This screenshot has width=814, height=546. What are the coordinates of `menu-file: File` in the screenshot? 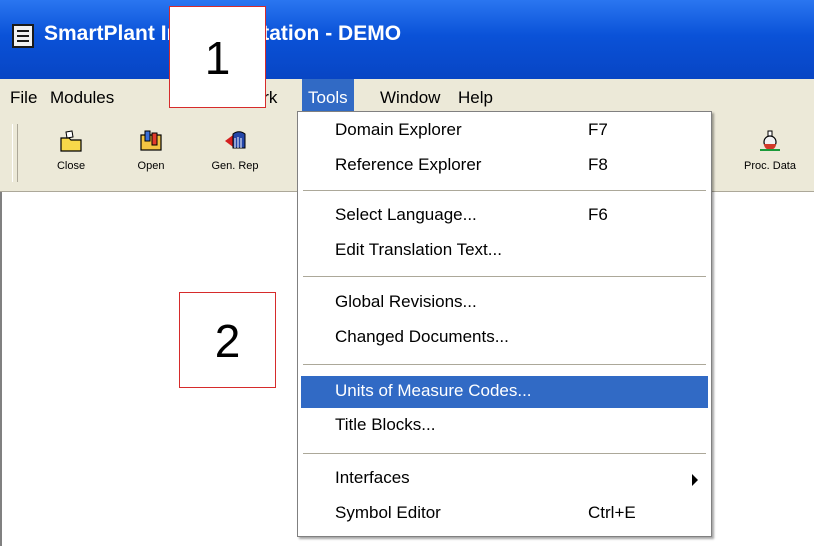 It's located at (23, 97).